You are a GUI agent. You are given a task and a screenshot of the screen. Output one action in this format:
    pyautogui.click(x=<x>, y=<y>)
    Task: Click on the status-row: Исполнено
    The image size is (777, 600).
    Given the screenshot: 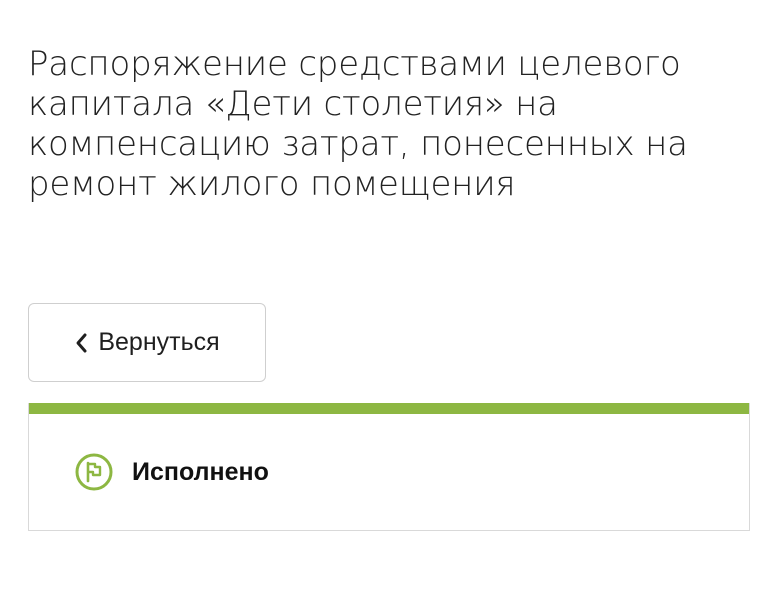 What is the action you would take?
    pyautogui.click(x=171, y=472)
    